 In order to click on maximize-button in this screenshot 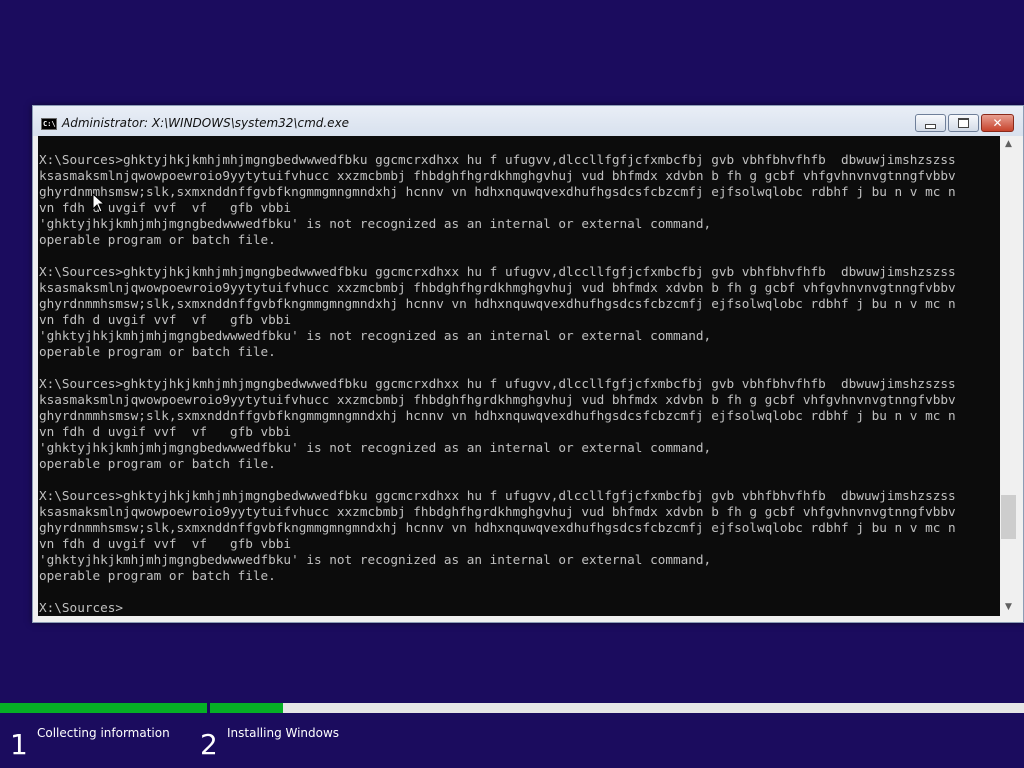, I will do `click(963, 123)`.